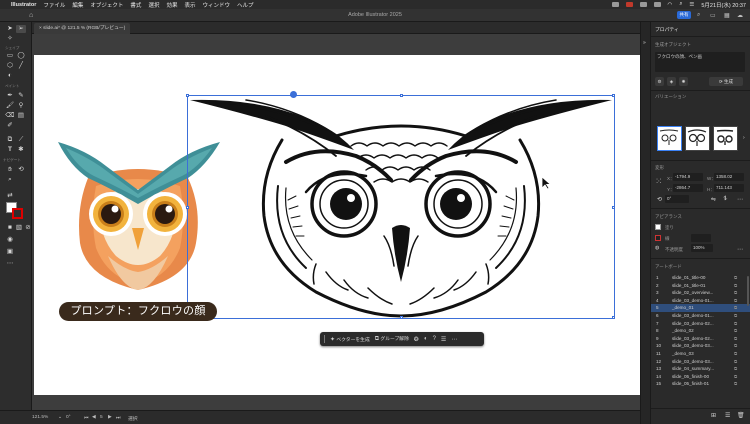 This screenshot has width=750, height=424. I want to click on swap-colors-icon: ⇄, so click(10, 196).